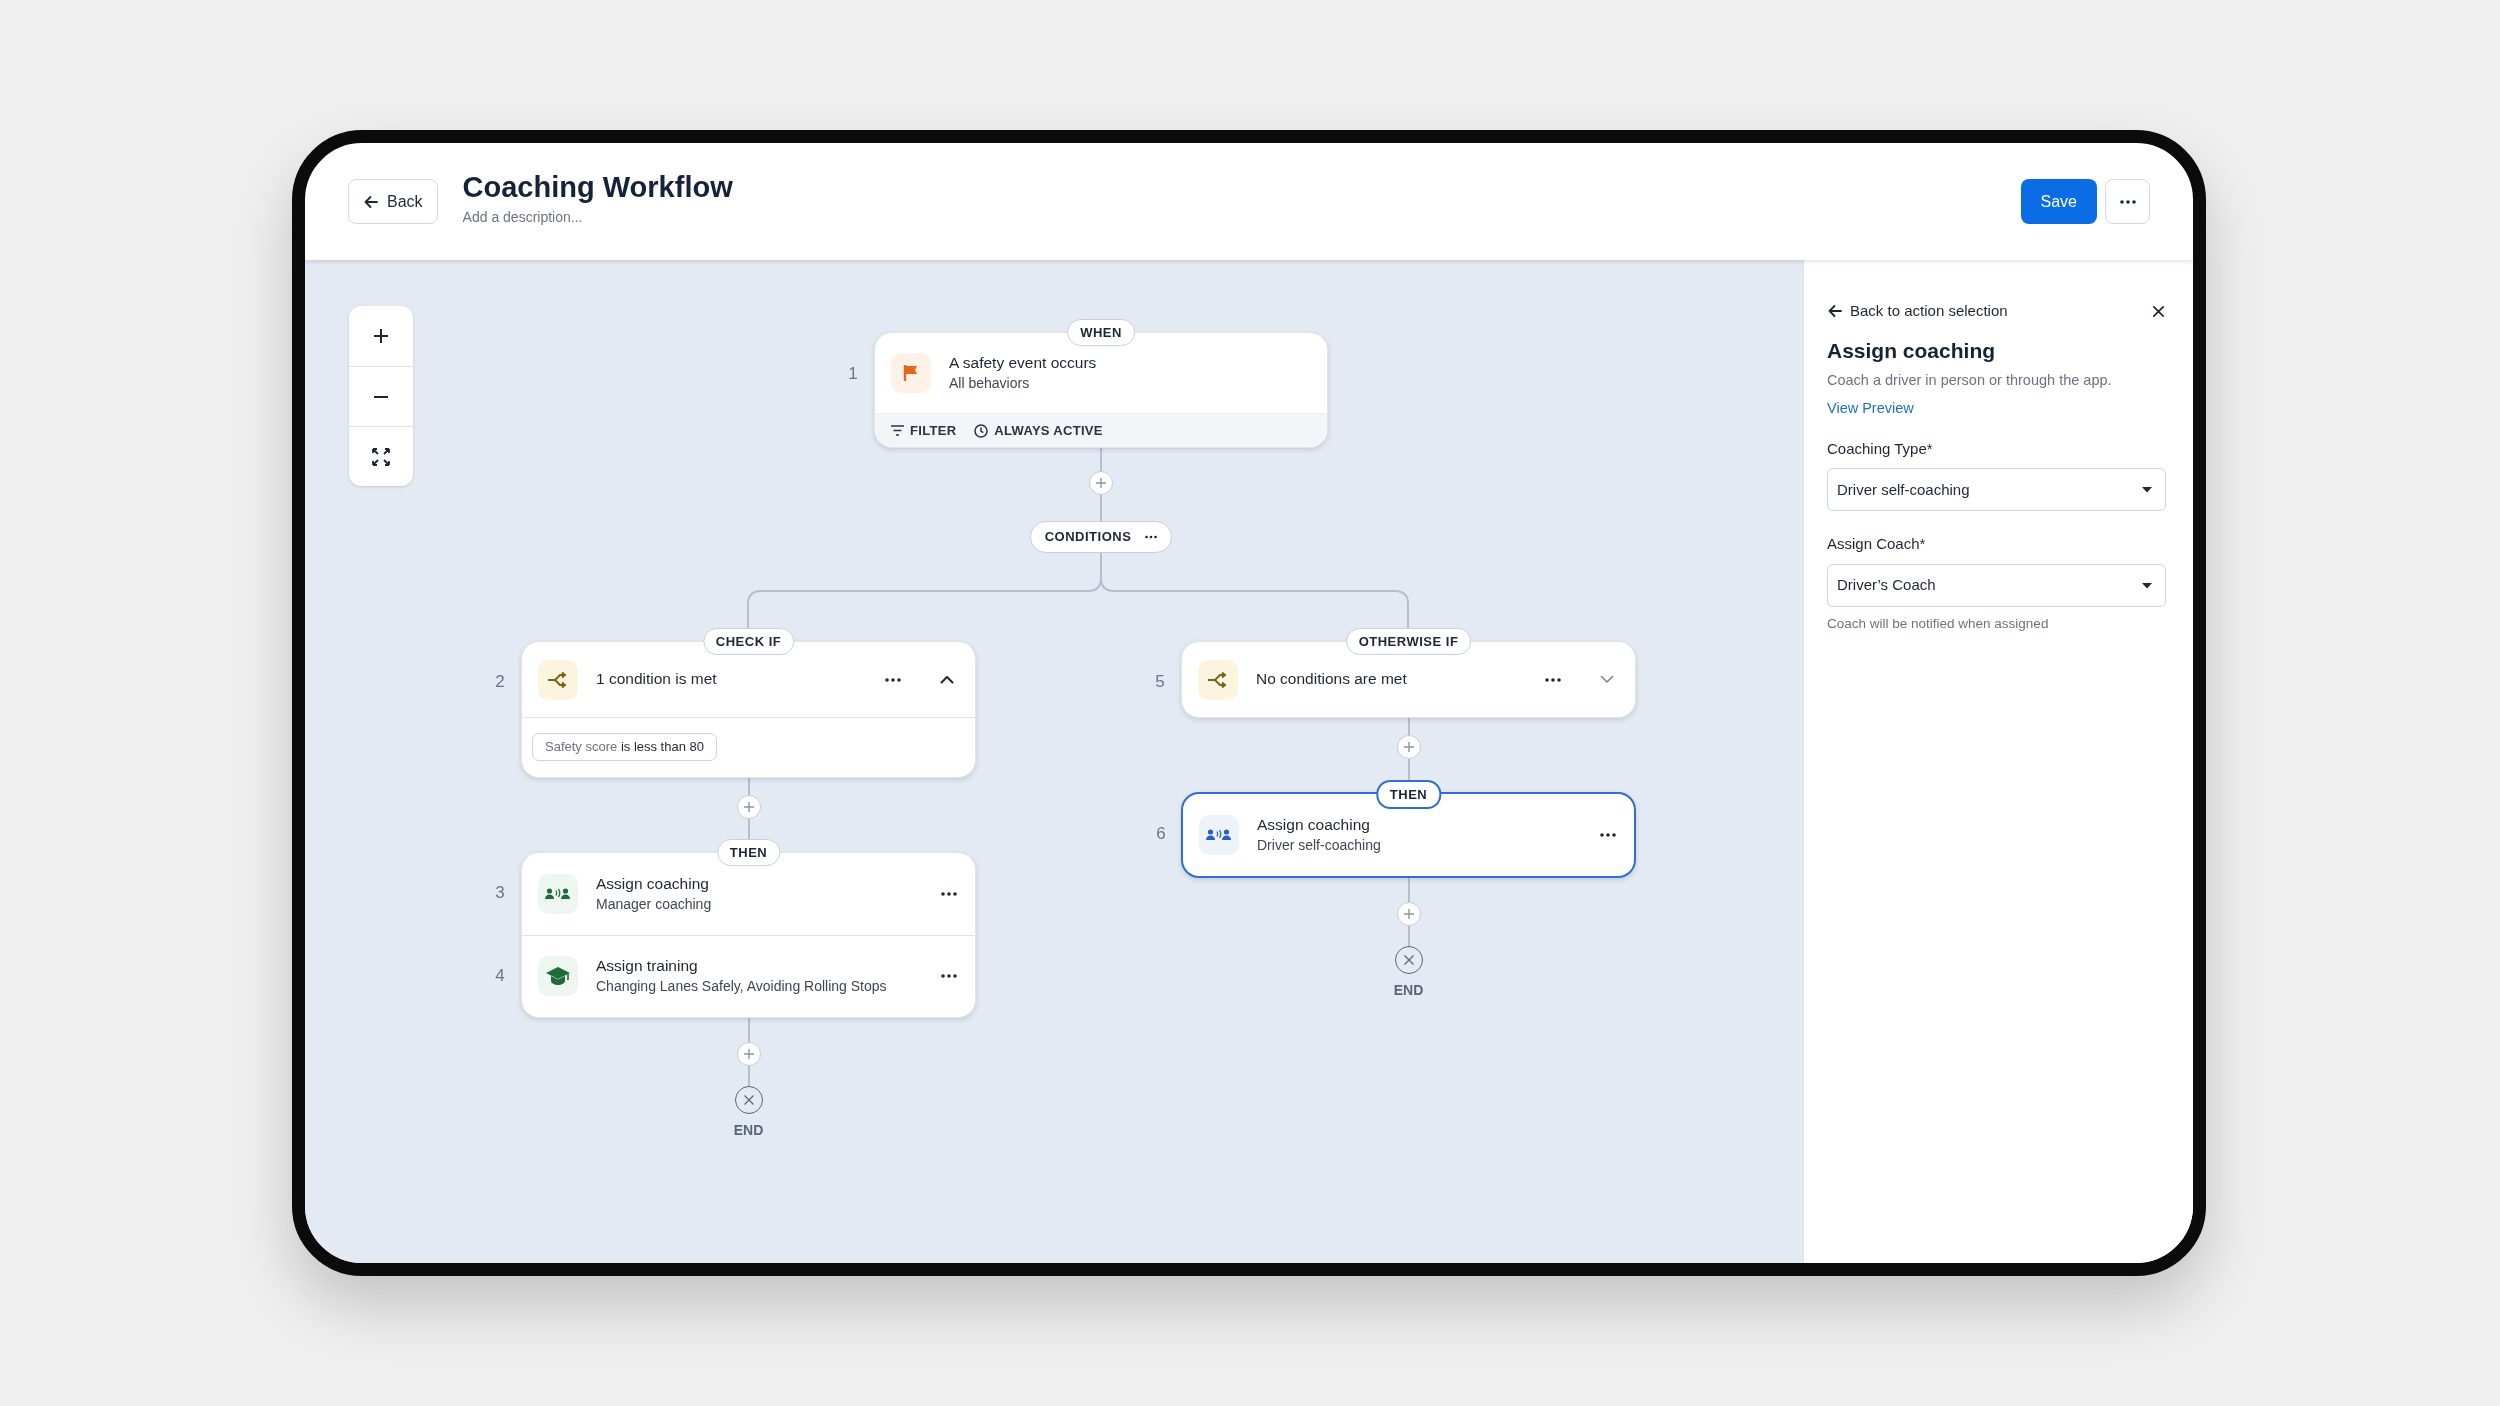 This screenshot has width=2500, height=1406. What do you see at coordinates (853, 374) in the screenshot?
I see `step-number: 1` at bounding box center [853, 374].